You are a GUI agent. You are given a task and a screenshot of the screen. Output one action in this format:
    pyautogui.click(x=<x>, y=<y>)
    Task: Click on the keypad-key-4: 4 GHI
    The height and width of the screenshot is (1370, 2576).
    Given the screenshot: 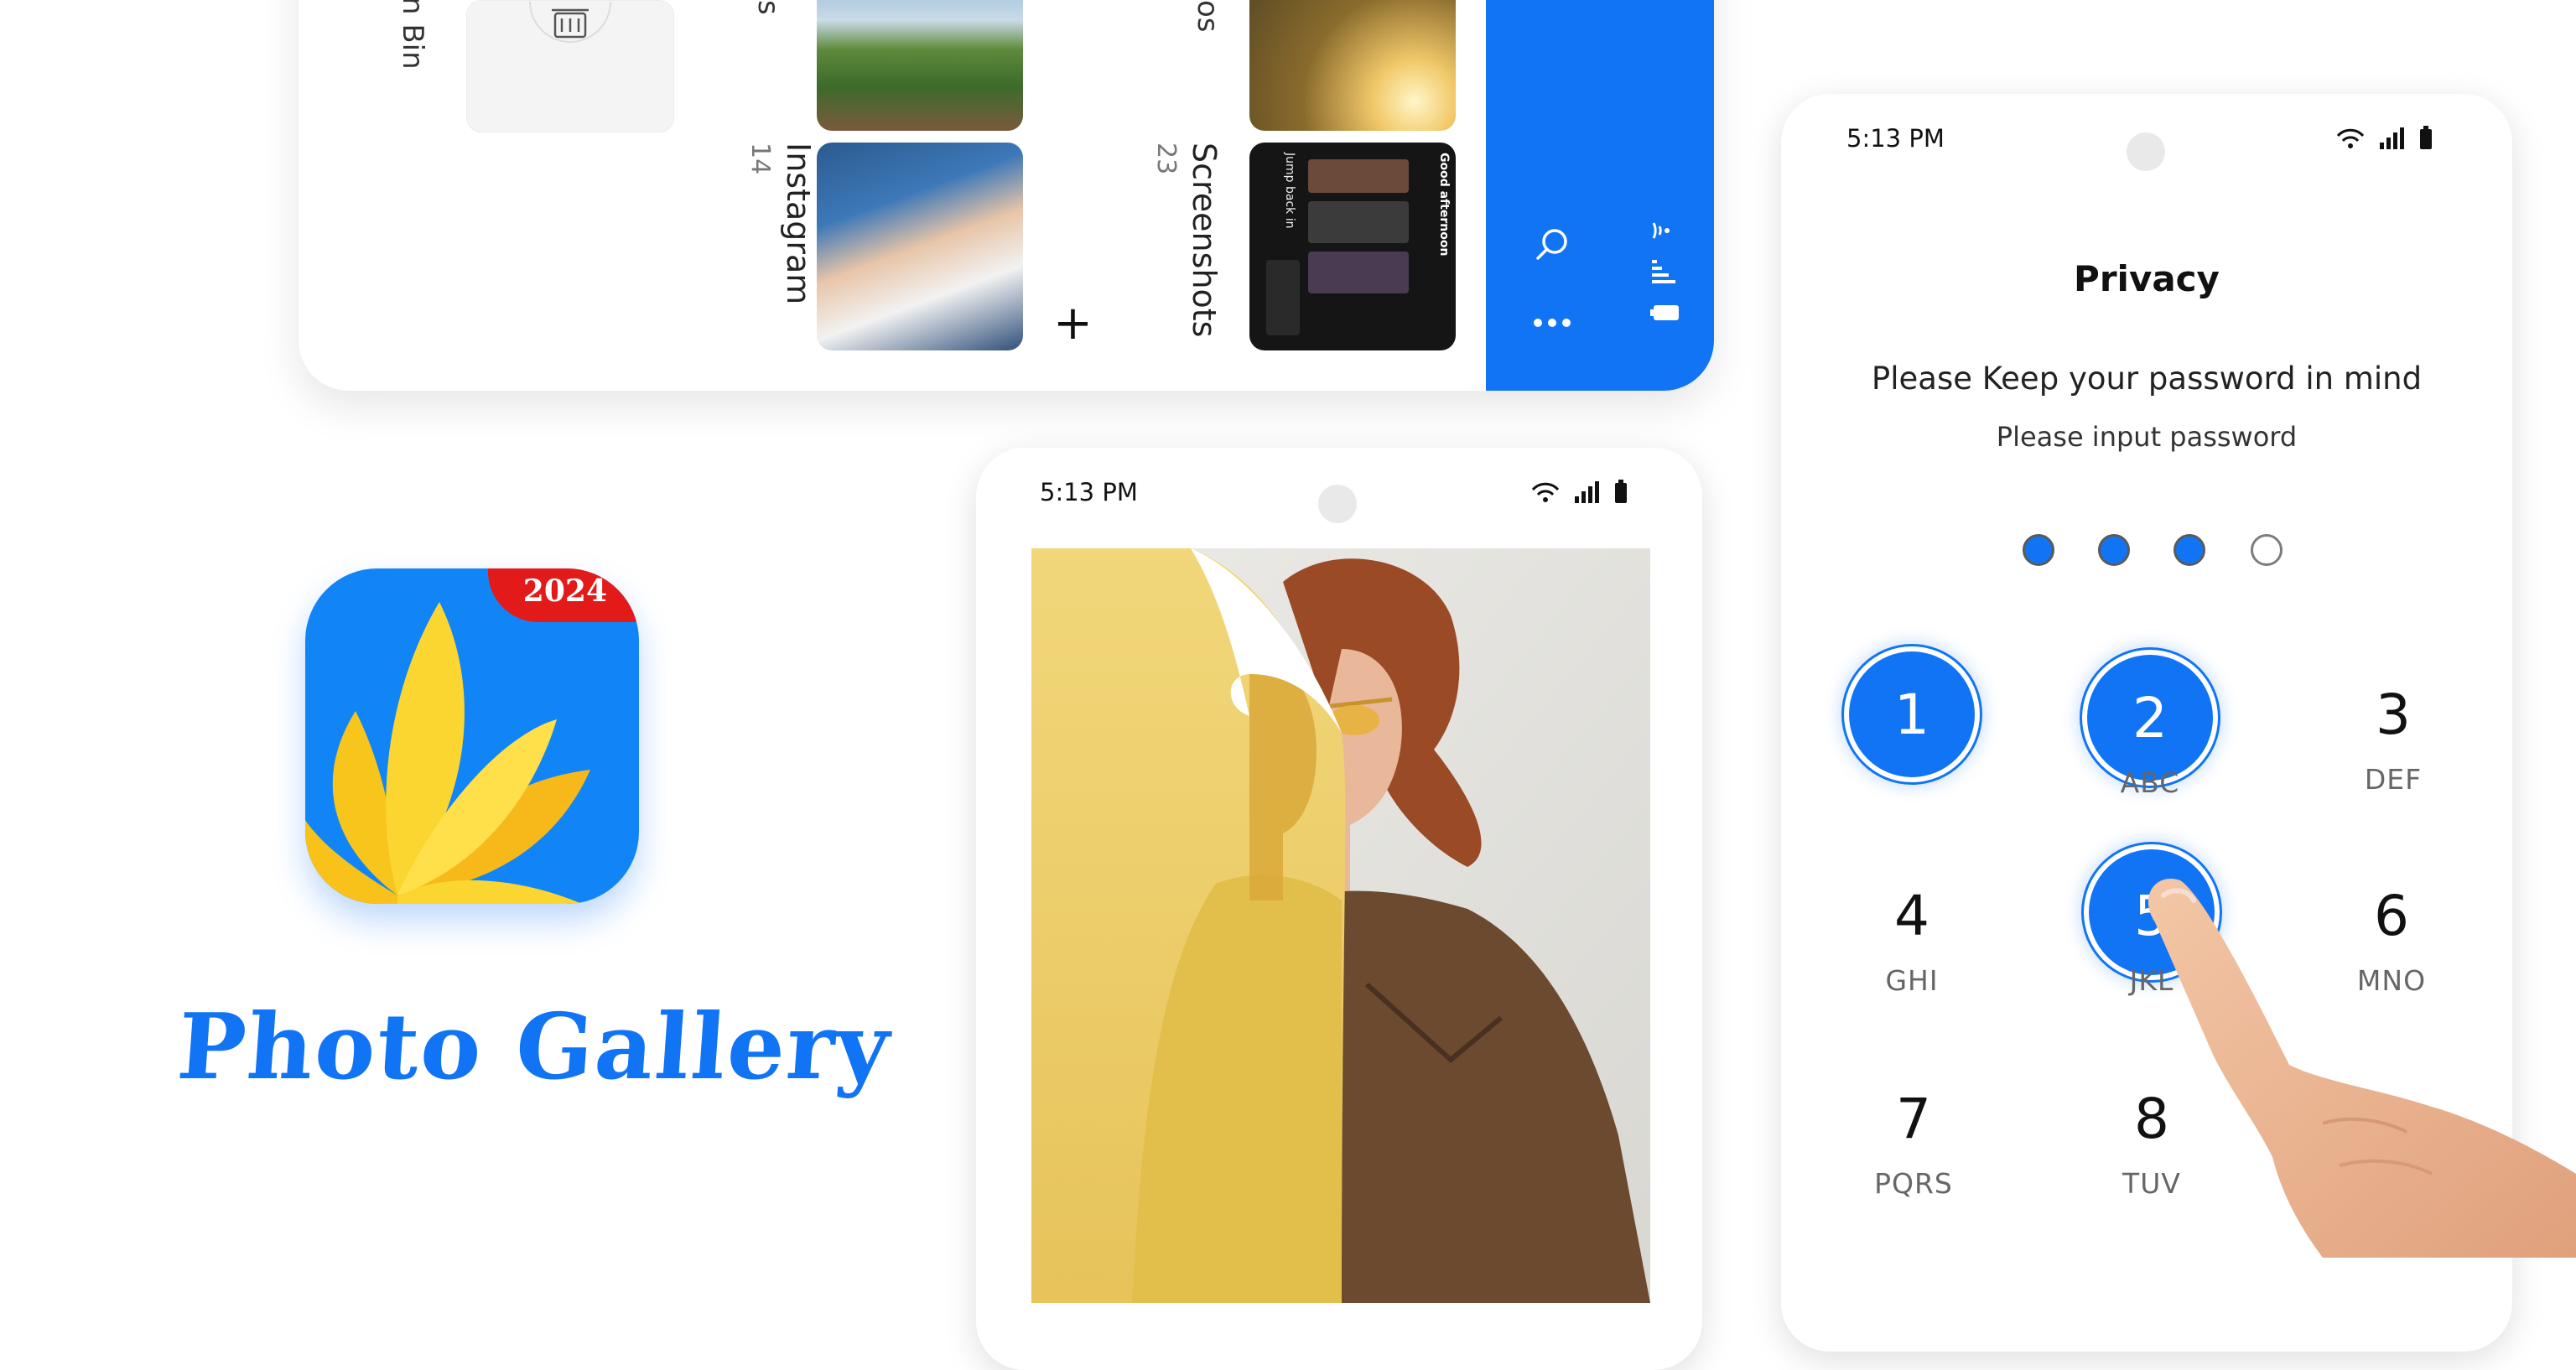 What is the action you would take?
    pyautogui.click(x=1912, y=941)
    